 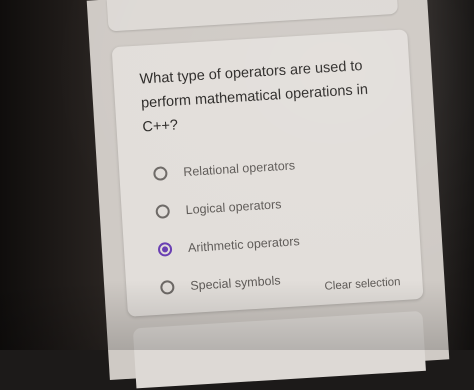 What do you see at coordinates (239, 169) in the screenshot?
I see `option-label: Relational operators` at bounding box center [239, 169].